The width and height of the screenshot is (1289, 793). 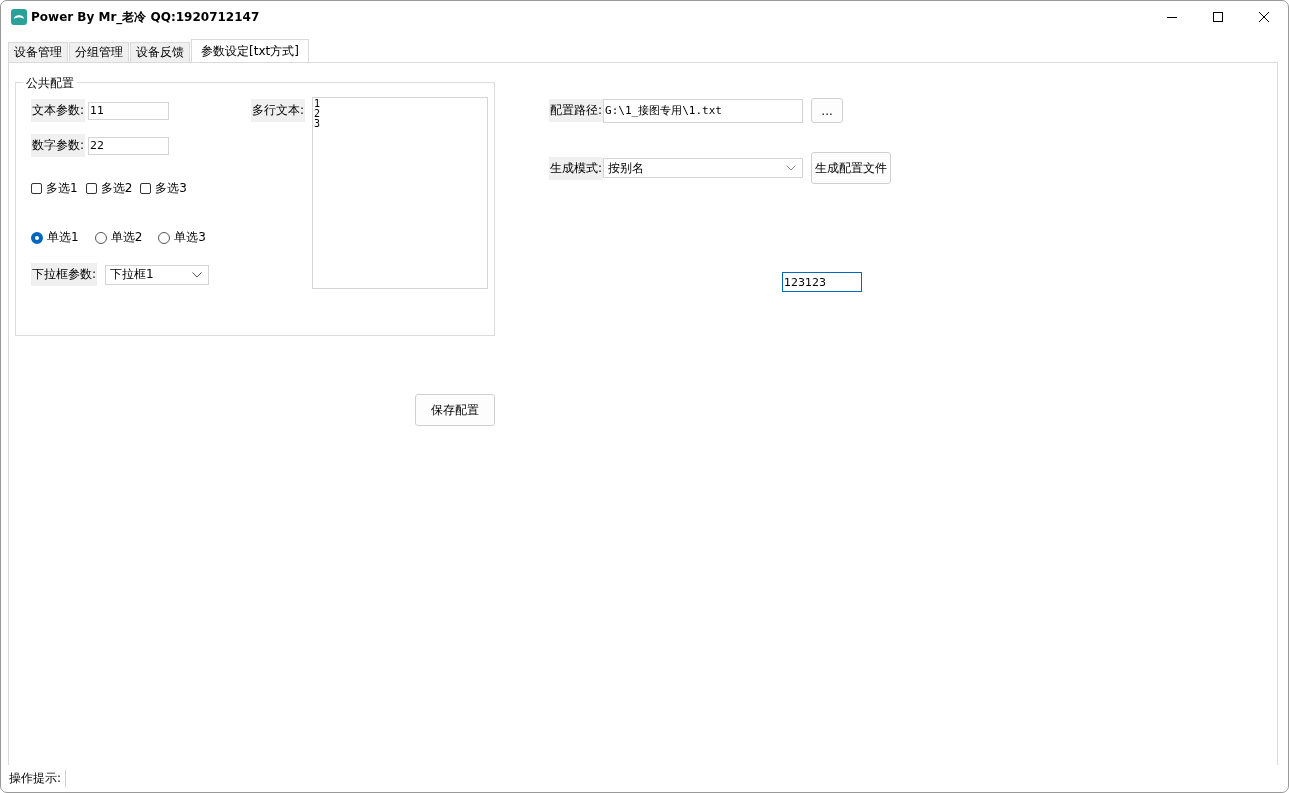 I want to click on checkbox-label: 多选1, so click(x=62, y=188).